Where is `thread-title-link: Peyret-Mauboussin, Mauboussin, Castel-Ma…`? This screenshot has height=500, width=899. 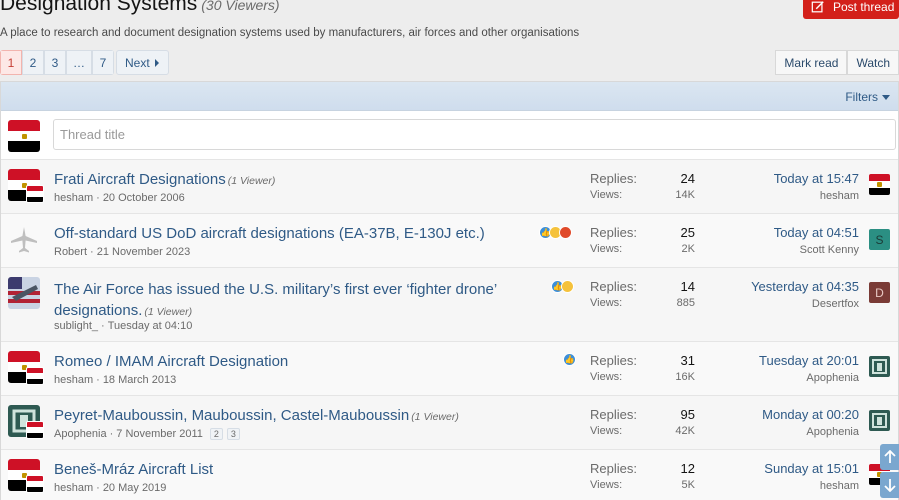
thread-title-link: Peyret-Mauboussin, Mauboussin, Castel-Ma… is located at coordinates (256, 415).